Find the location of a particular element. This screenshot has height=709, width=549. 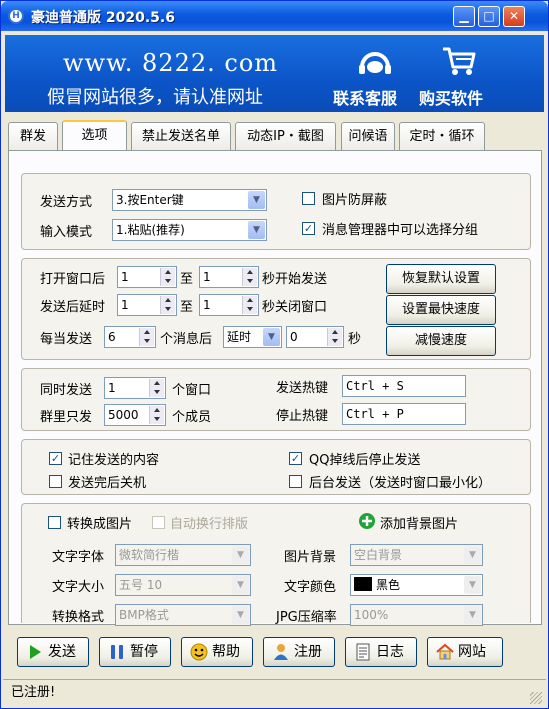

convert-image-checkbox is located at coordinates (54, 522).